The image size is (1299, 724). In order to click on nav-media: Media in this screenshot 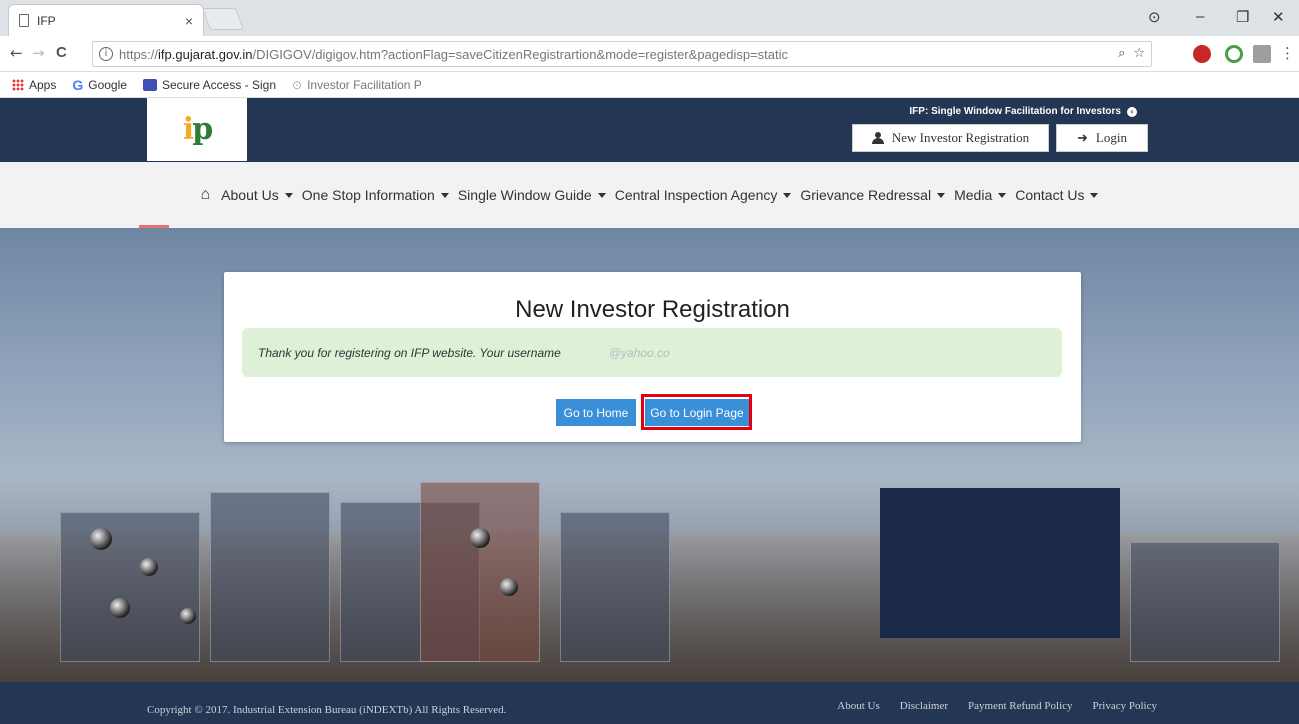, I will do `click(980, 195)`.